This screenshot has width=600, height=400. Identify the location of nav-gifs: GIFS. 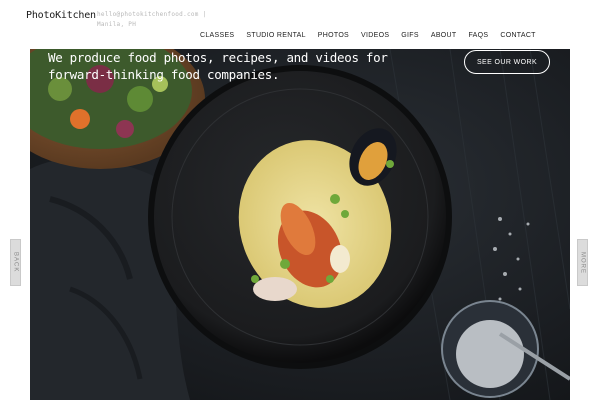
(410, 35).